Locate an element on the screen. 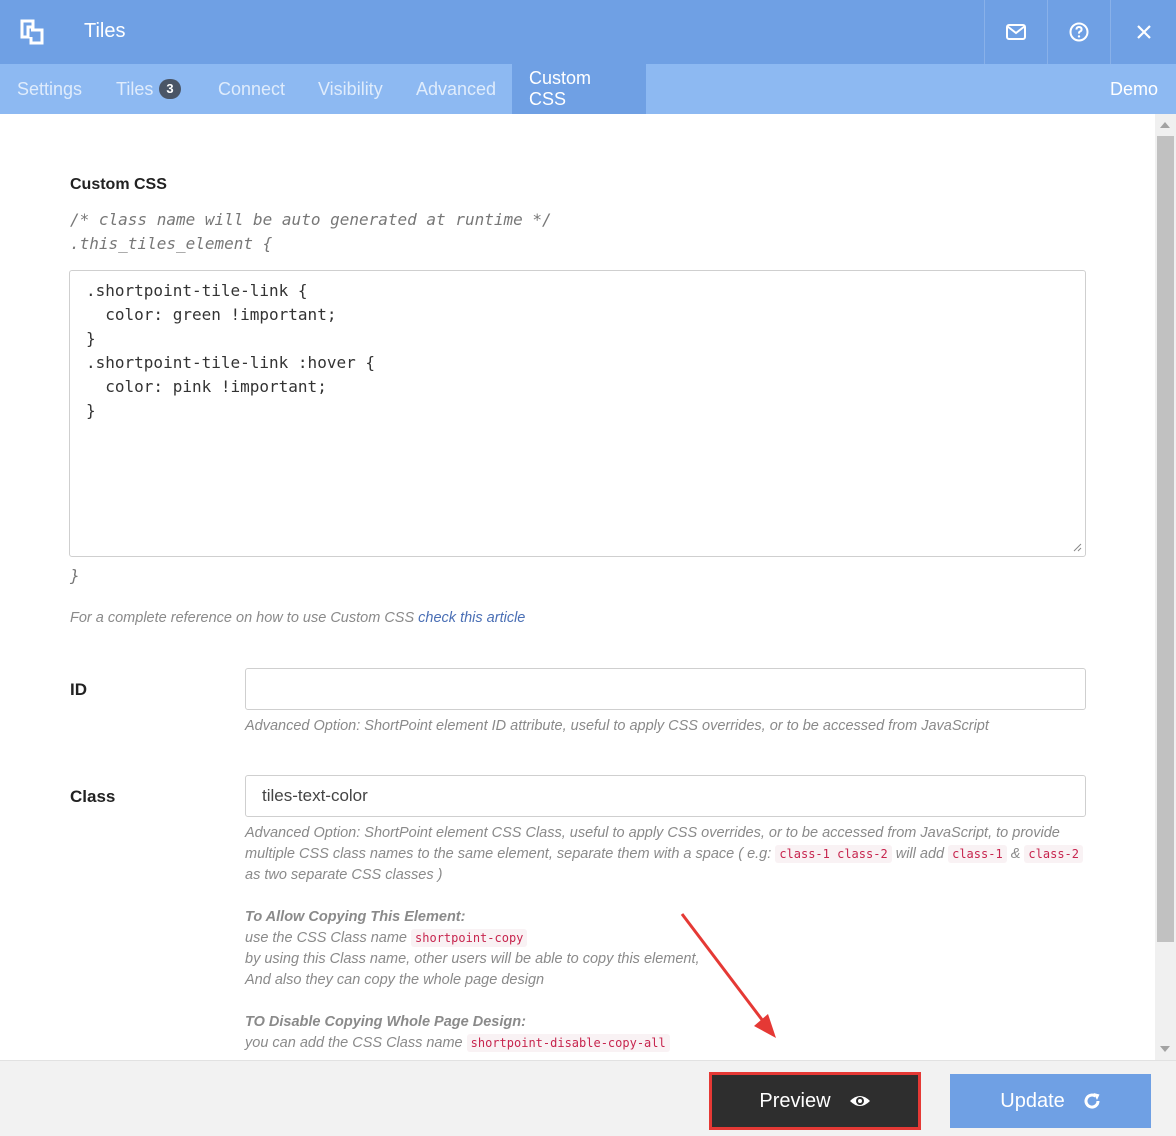 The height and width of the screenshot is (1136, 1176). help-icon is located at coordinates (1078, 32).